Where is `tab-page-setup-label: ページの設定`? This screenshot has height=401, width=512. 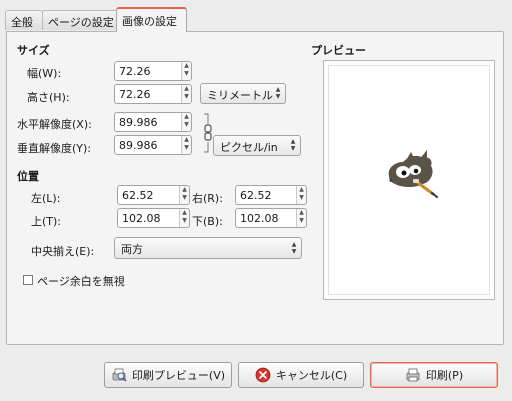
tab-page-setup-label: ページの設定 is located at coordinates (81, 22).